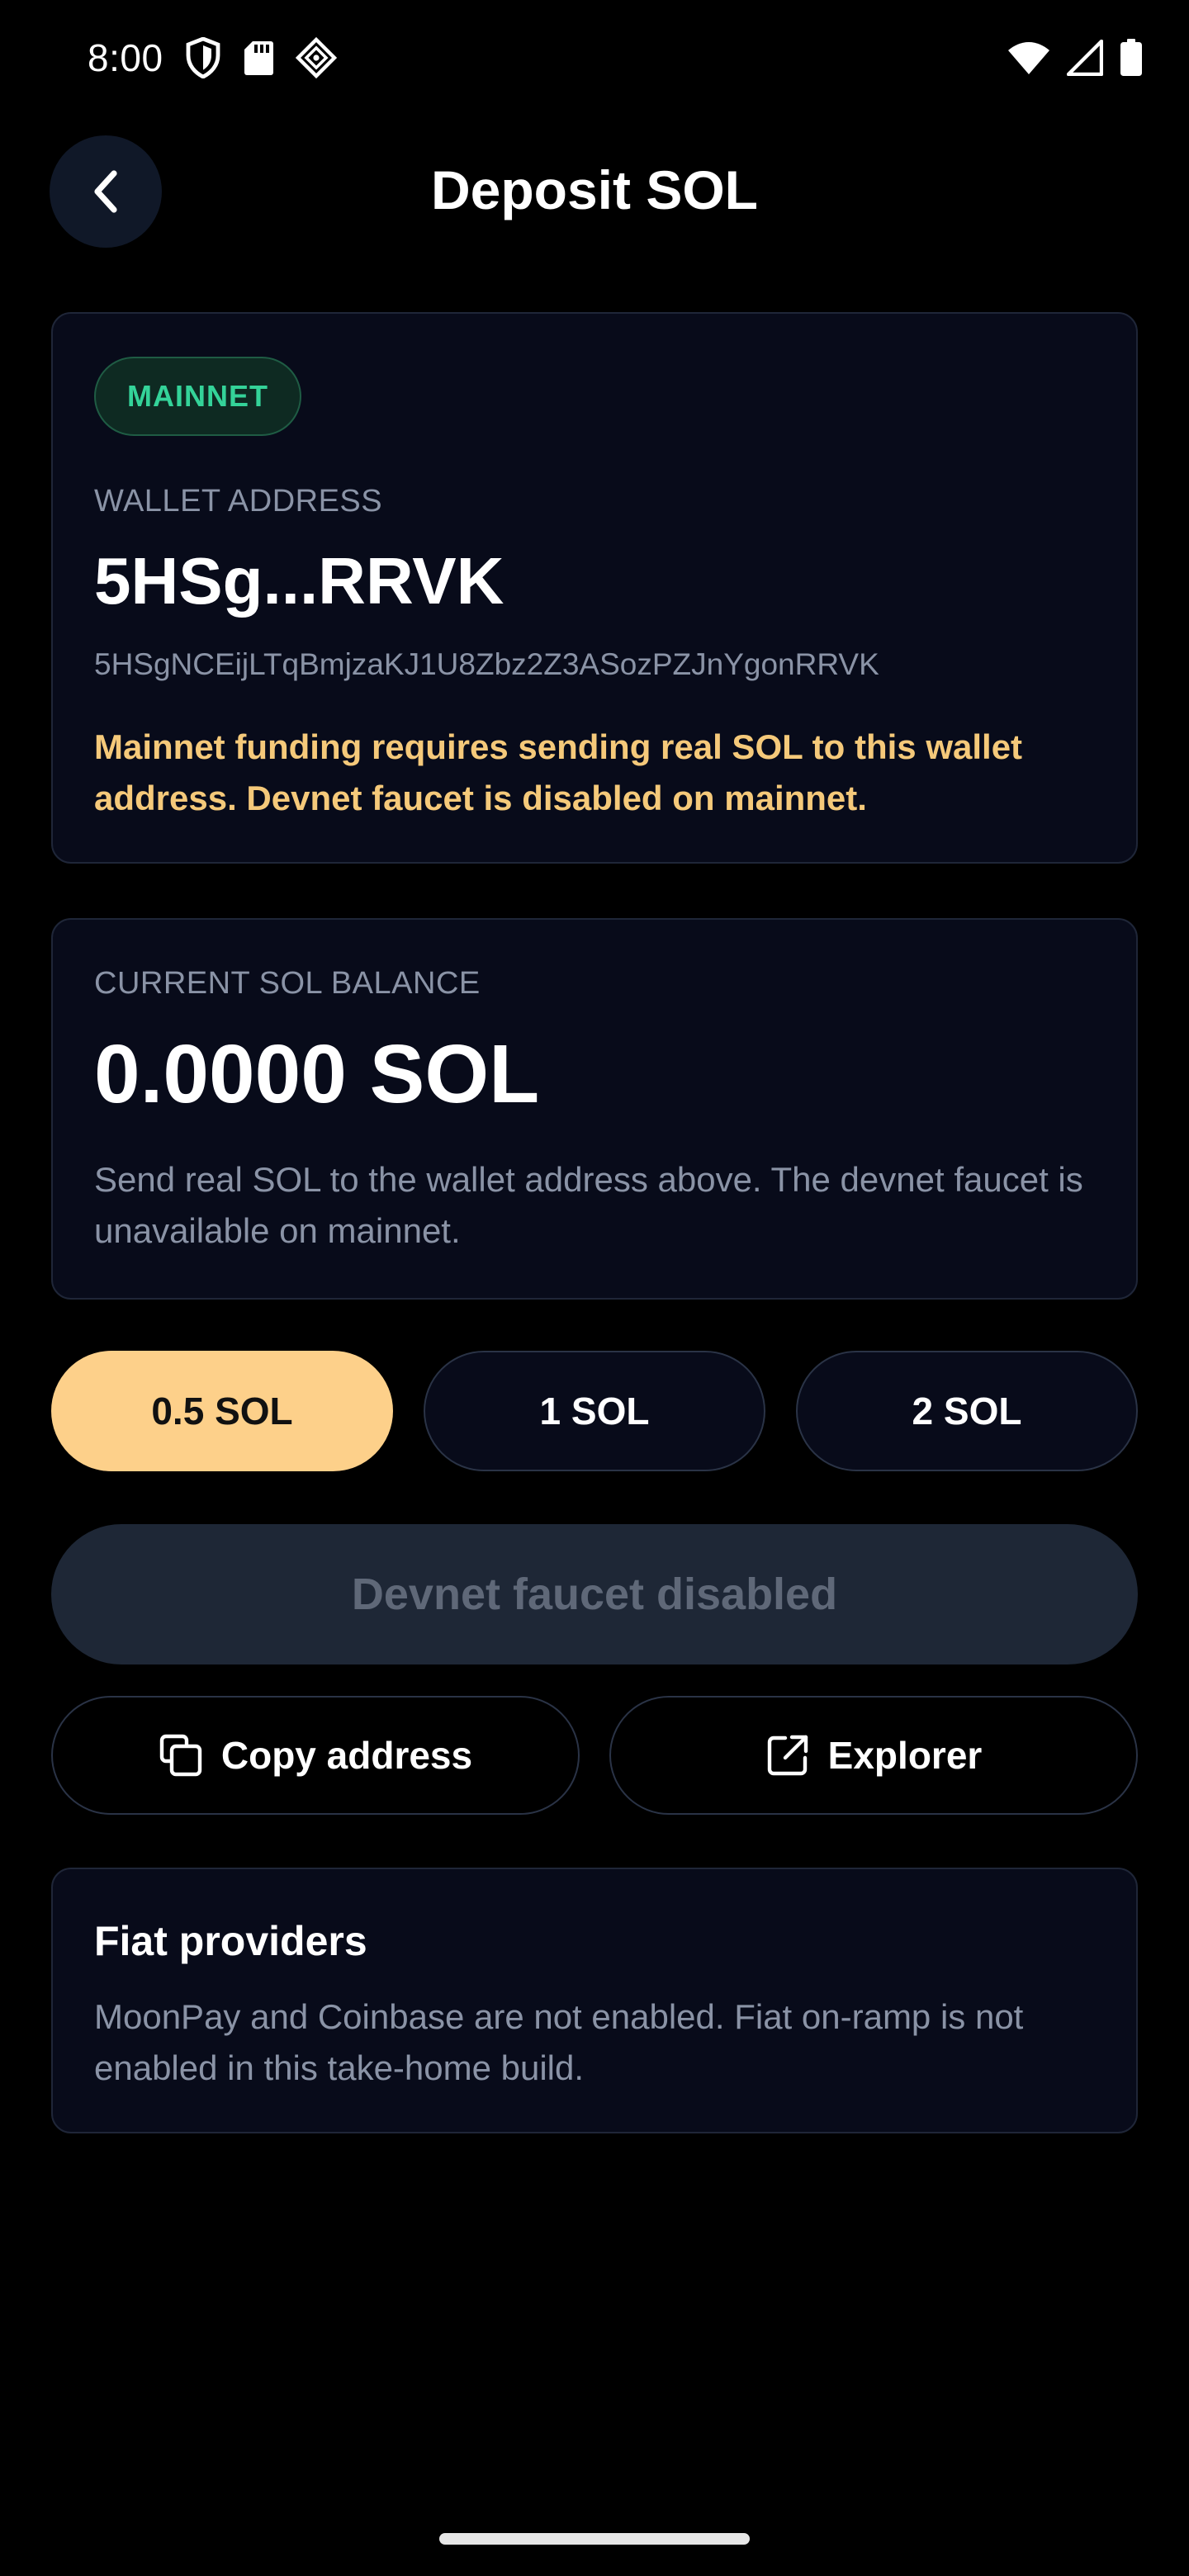  Describe the element at coordinates (197, 396) in the screenshot. I see `network-badge: MAINNET` at that location.